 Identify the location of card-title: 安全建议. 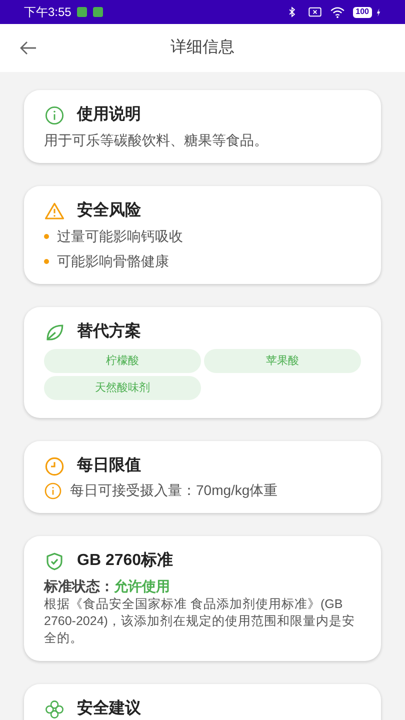
(109, 708).